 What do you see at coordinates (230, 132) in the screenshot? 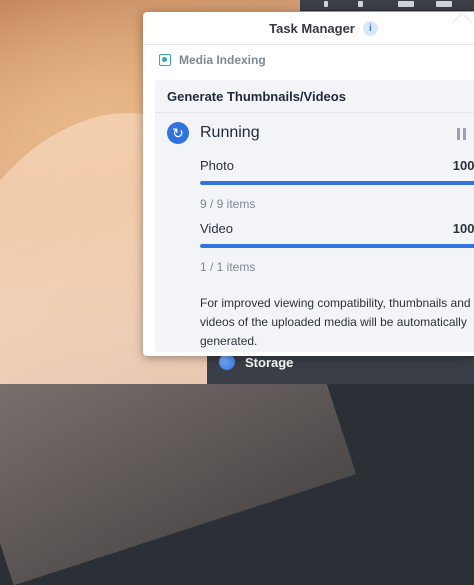
I see `status-label: Running` at bounding box center [230, 132].